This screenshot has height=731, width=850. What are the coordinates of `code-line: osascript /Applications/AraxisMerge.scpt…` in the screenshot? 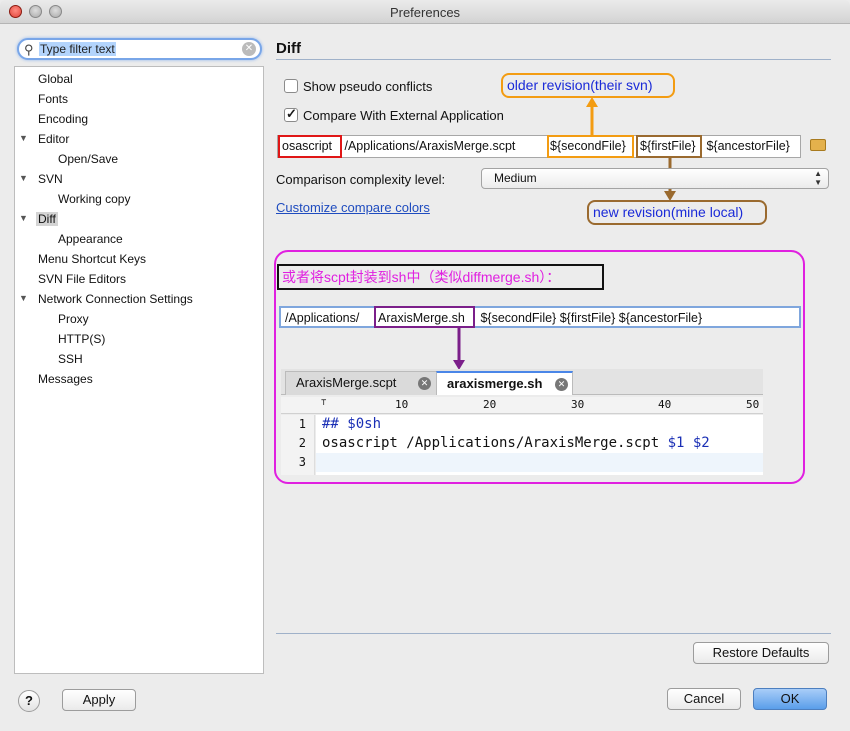 It's located at (516, 443).